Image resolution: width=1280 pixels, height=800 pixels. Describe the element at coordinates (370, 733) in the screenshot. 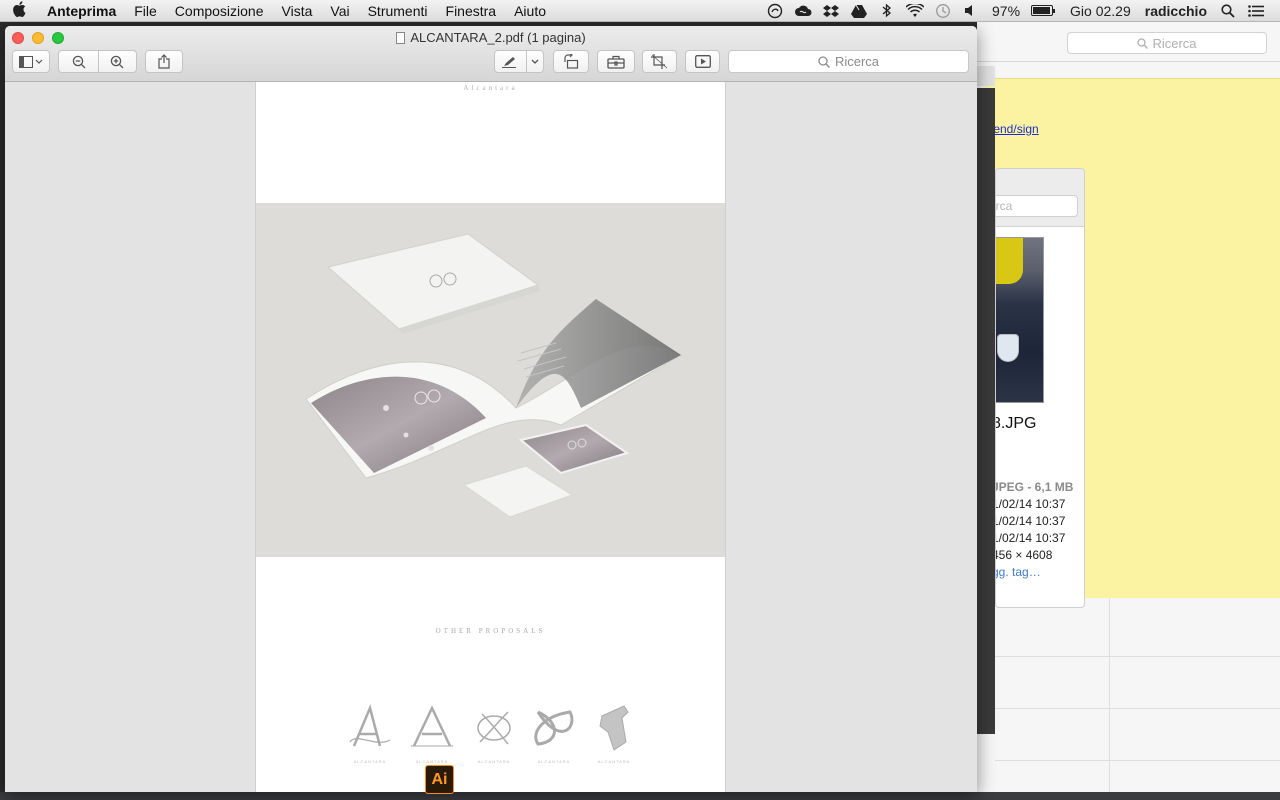

I see `logo-proposal-1: ALCANTARA` at that location.